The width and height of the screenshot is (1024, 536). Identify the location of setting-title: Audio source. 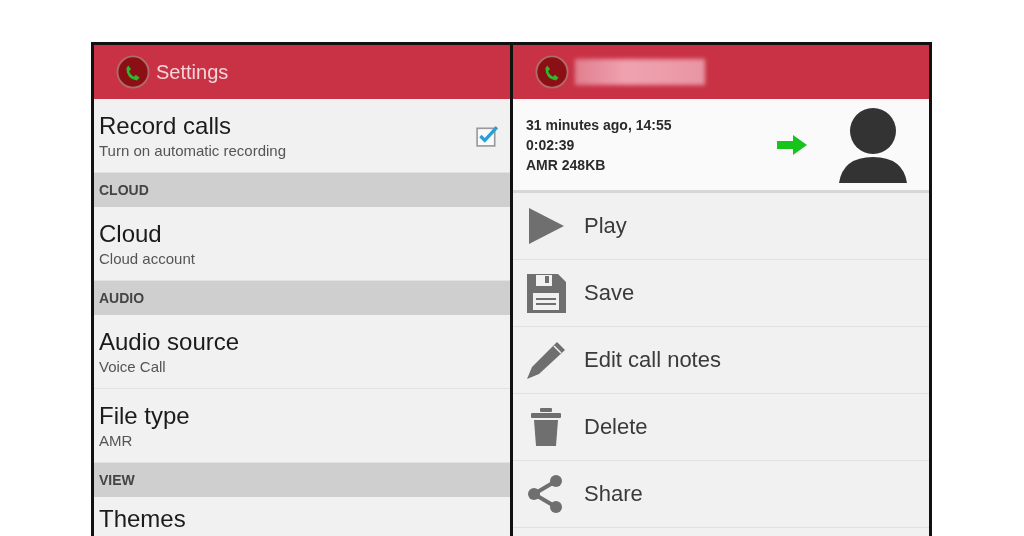
(298, 342).